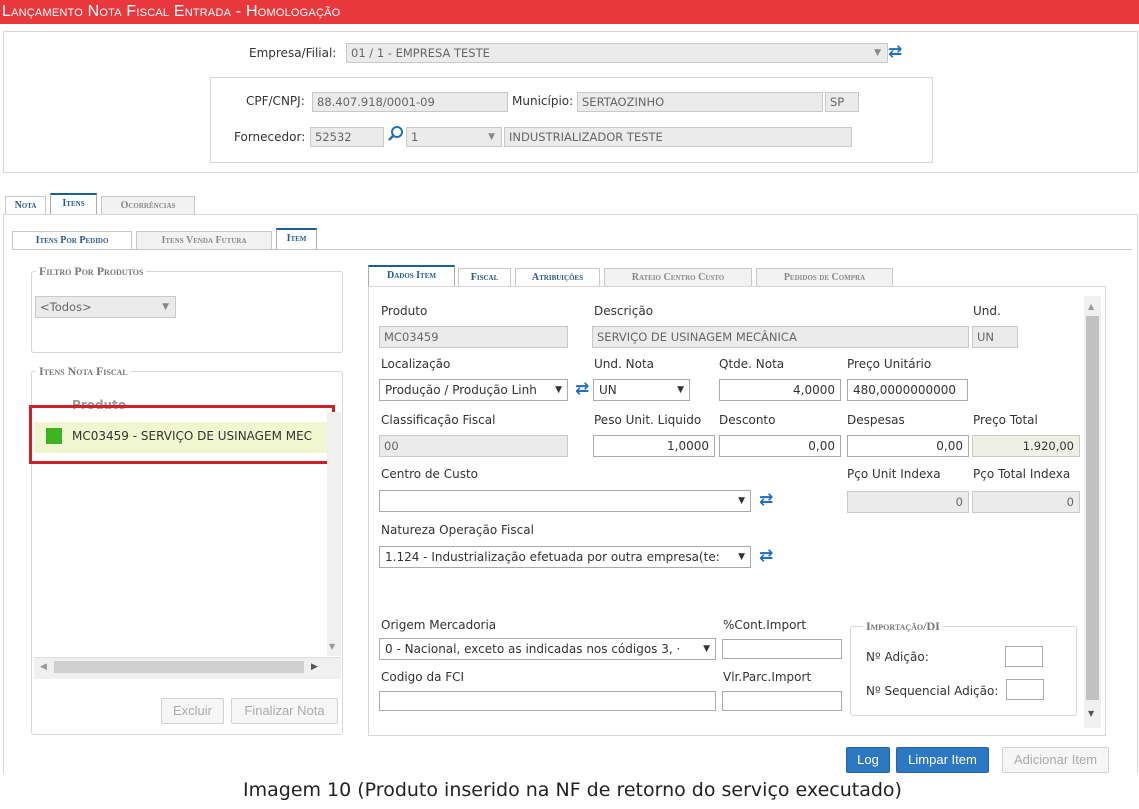 The image size is (1139, 809). I want to click on scroll-up-icon: ▲, so click(1091, 306).